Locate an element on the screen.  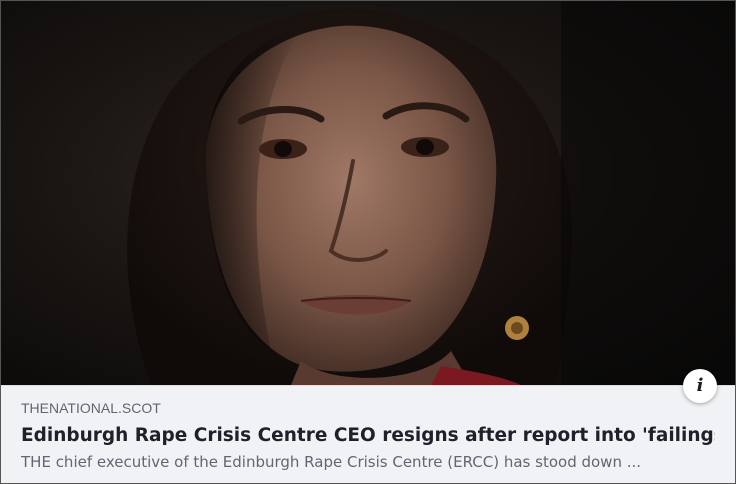
info-icon: i is located at coordinates (700, 385).